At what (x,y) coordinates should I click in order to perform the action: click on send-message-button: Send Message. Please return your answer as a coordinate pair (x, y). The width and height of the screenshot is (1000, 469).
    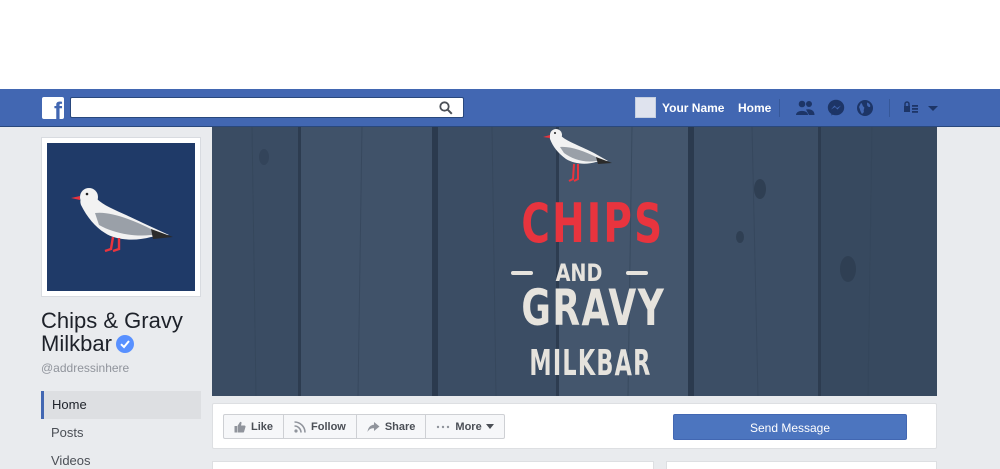
    Looking at the image, I should click on (790, 427).